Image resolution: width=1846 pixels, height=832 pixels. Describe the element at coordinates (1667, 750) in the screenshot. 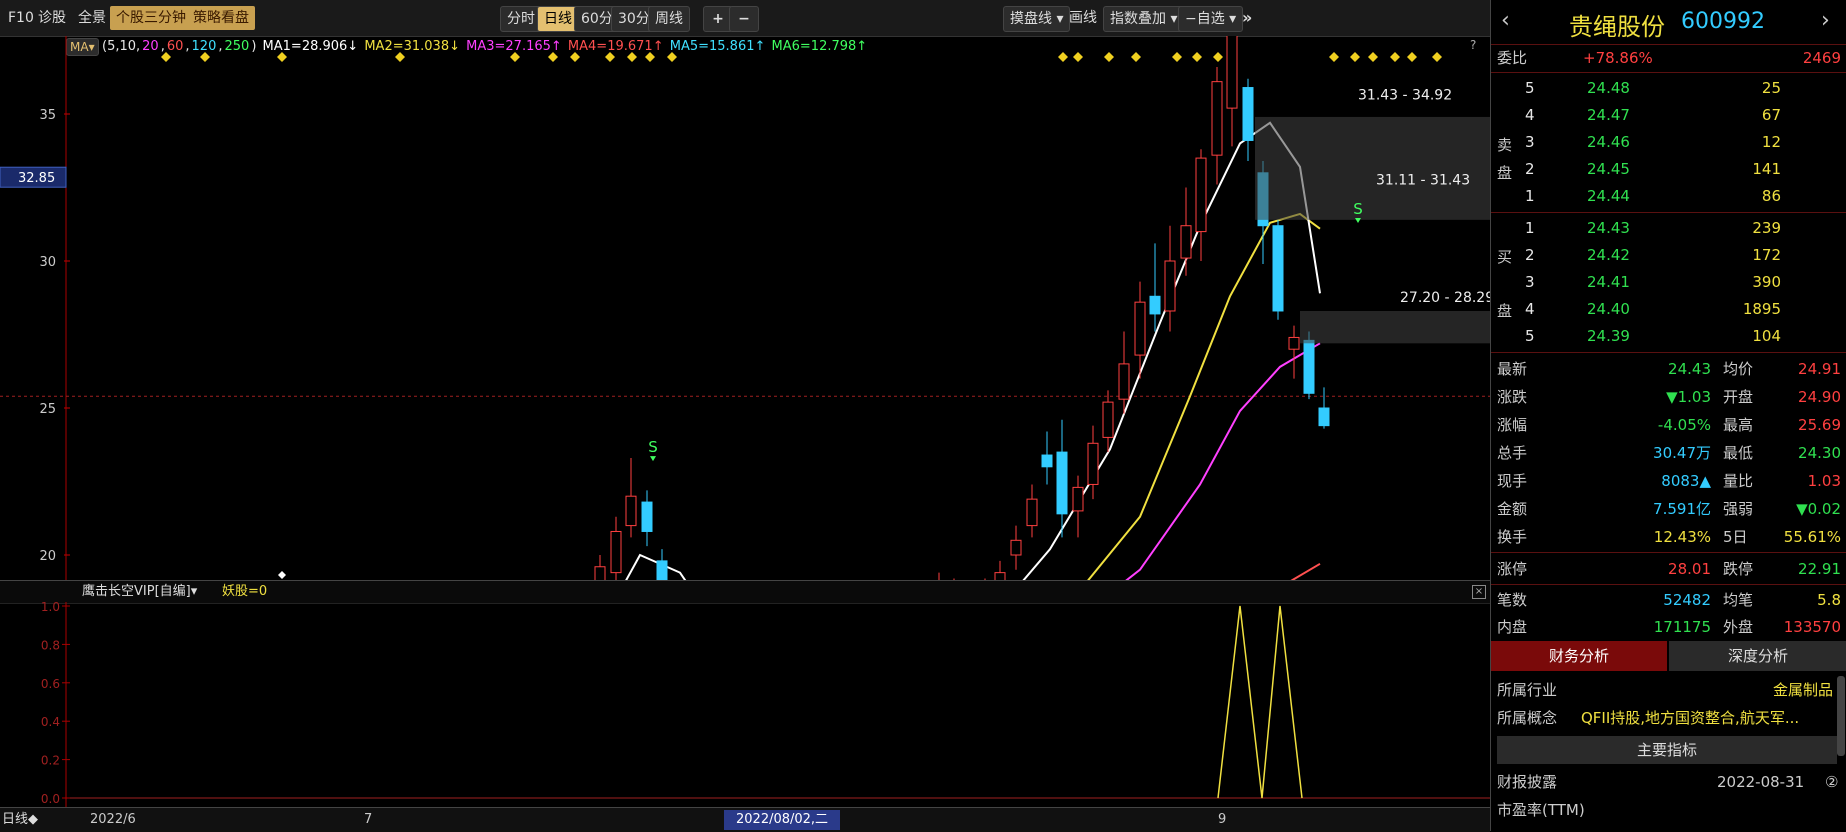

I see `key-indicators-header: 主要指标` at that location.